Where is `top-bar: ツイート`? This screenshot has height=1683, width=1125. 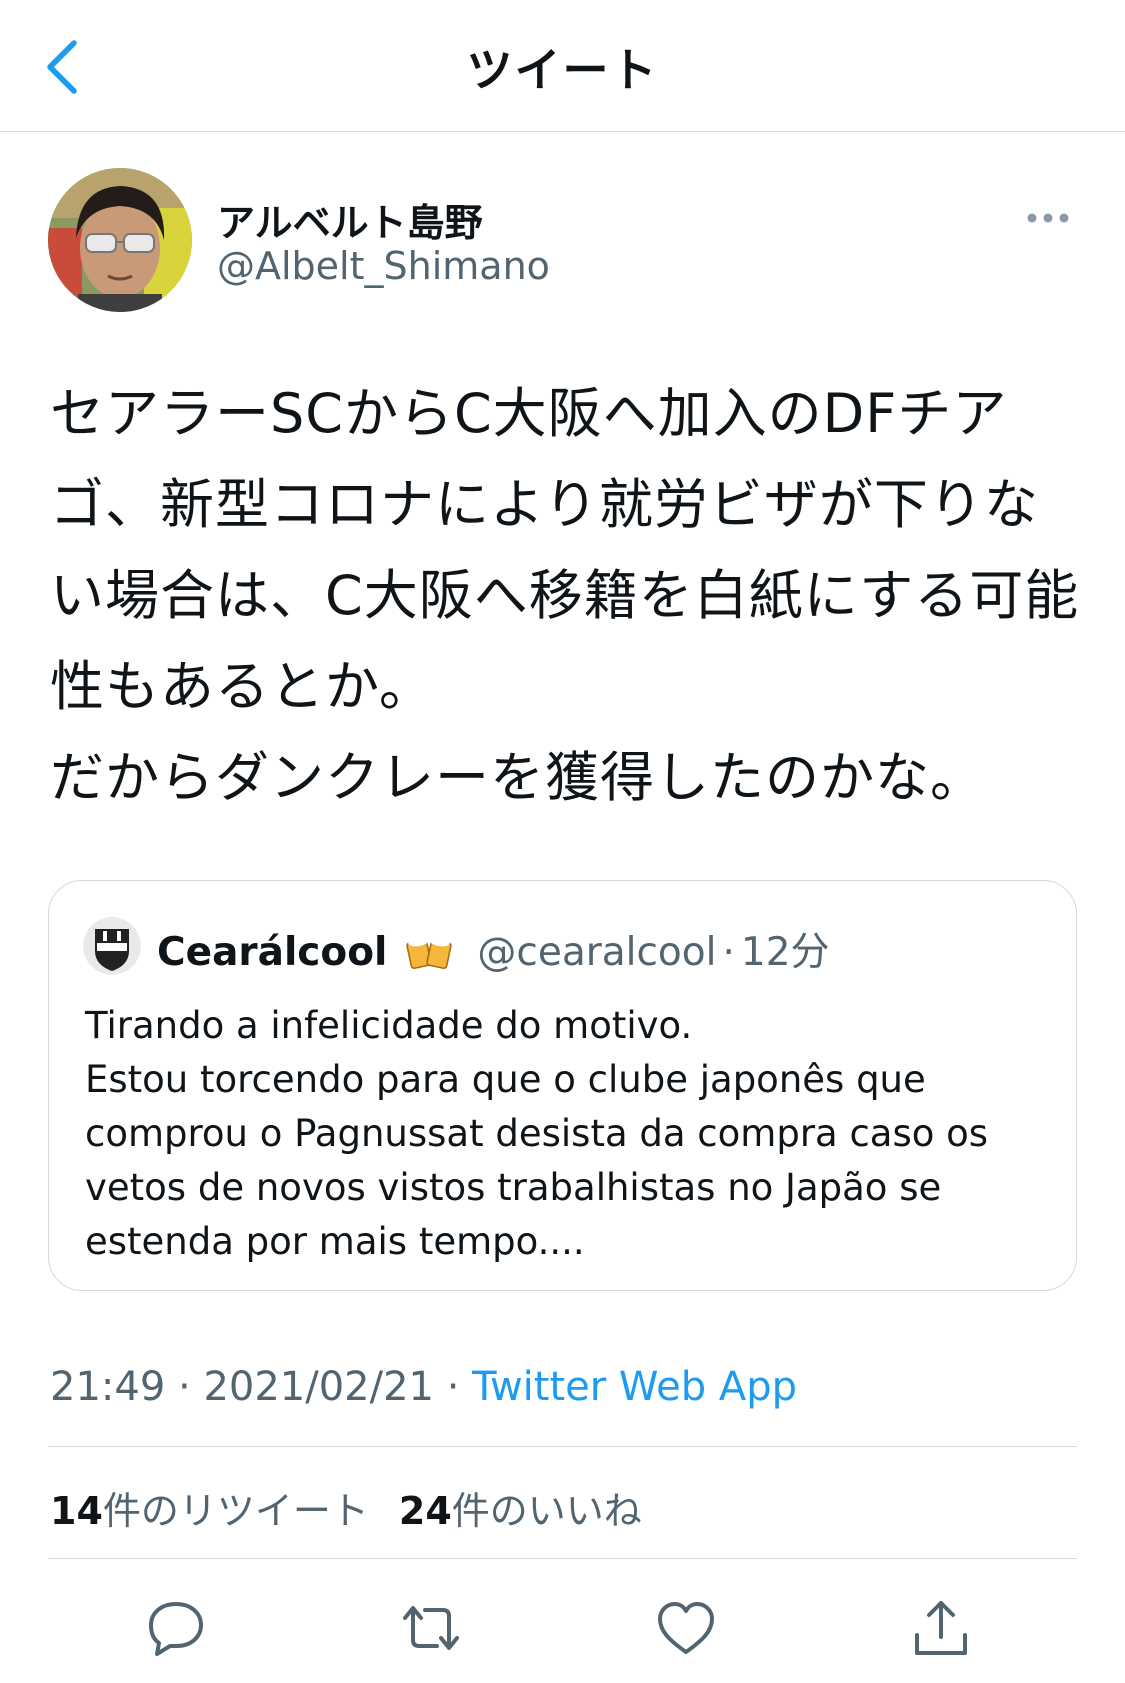
top-bar: ツイート is located at coordinates (562, 66).